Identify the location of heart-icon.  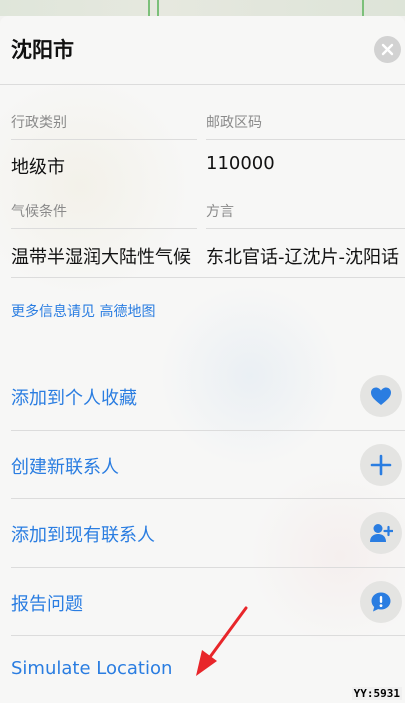
(381, 396).